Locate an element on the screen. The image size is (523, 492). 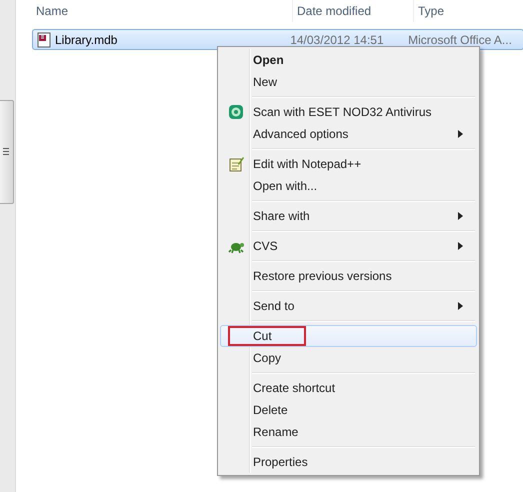
shield-icon is located at coordinates (236, 112).